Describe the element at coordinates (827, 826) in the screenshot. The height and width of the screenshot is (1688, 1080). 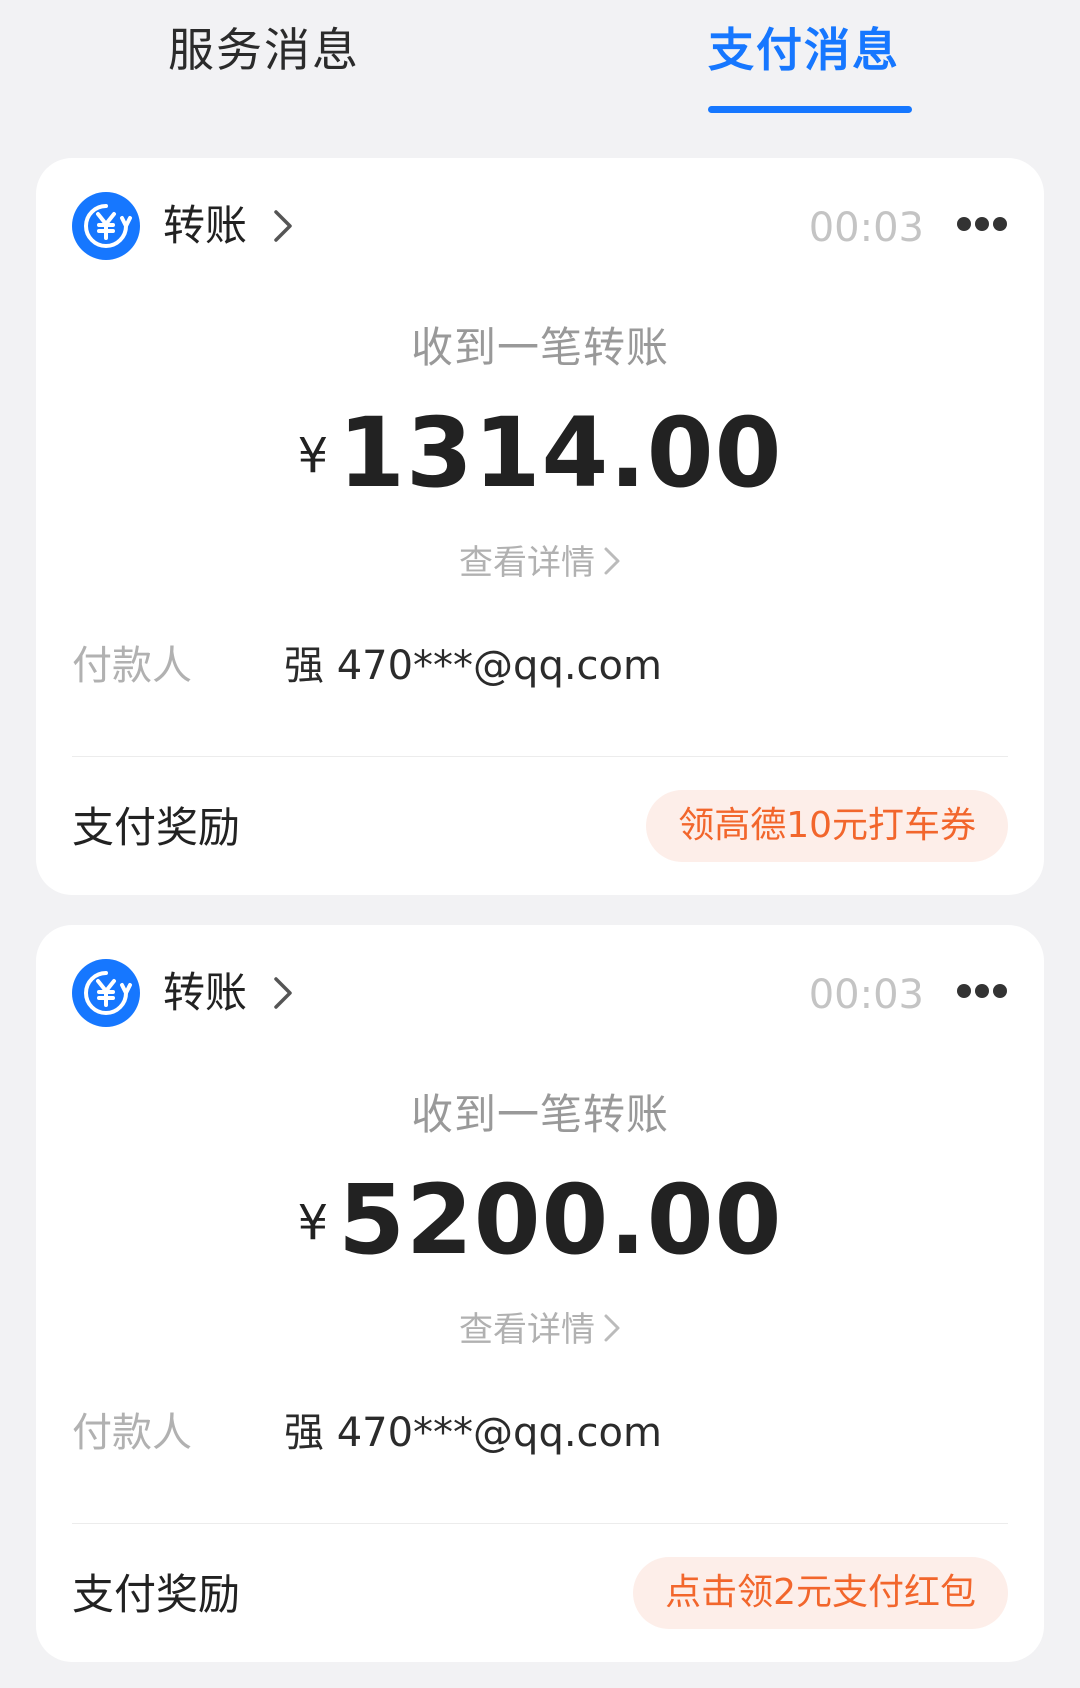
I see `reward-button: 领高德10元打车券` at that location.